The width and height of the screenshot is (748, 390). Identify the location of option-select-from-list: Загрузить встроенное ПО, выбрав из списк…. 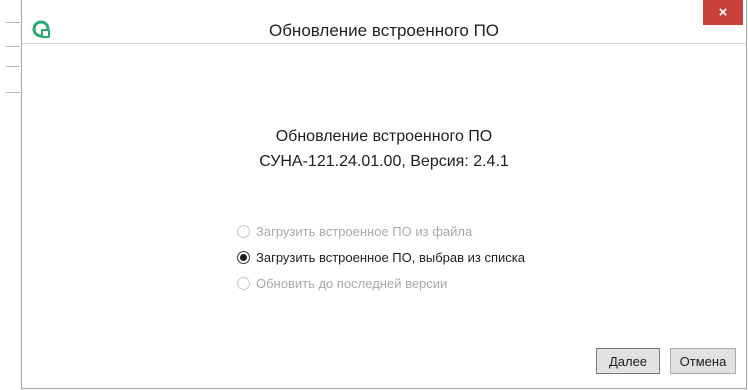
(381, 257).